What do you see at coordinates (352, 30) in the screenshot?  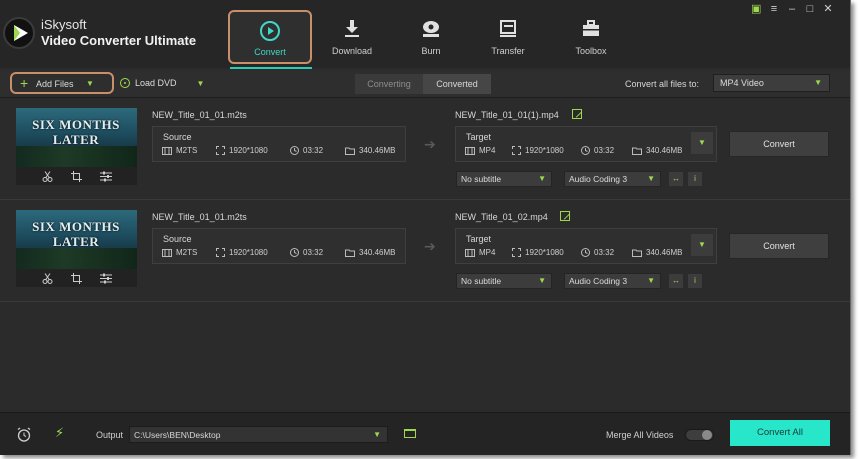 I see `download-icon` at bounding box center [352, 30].